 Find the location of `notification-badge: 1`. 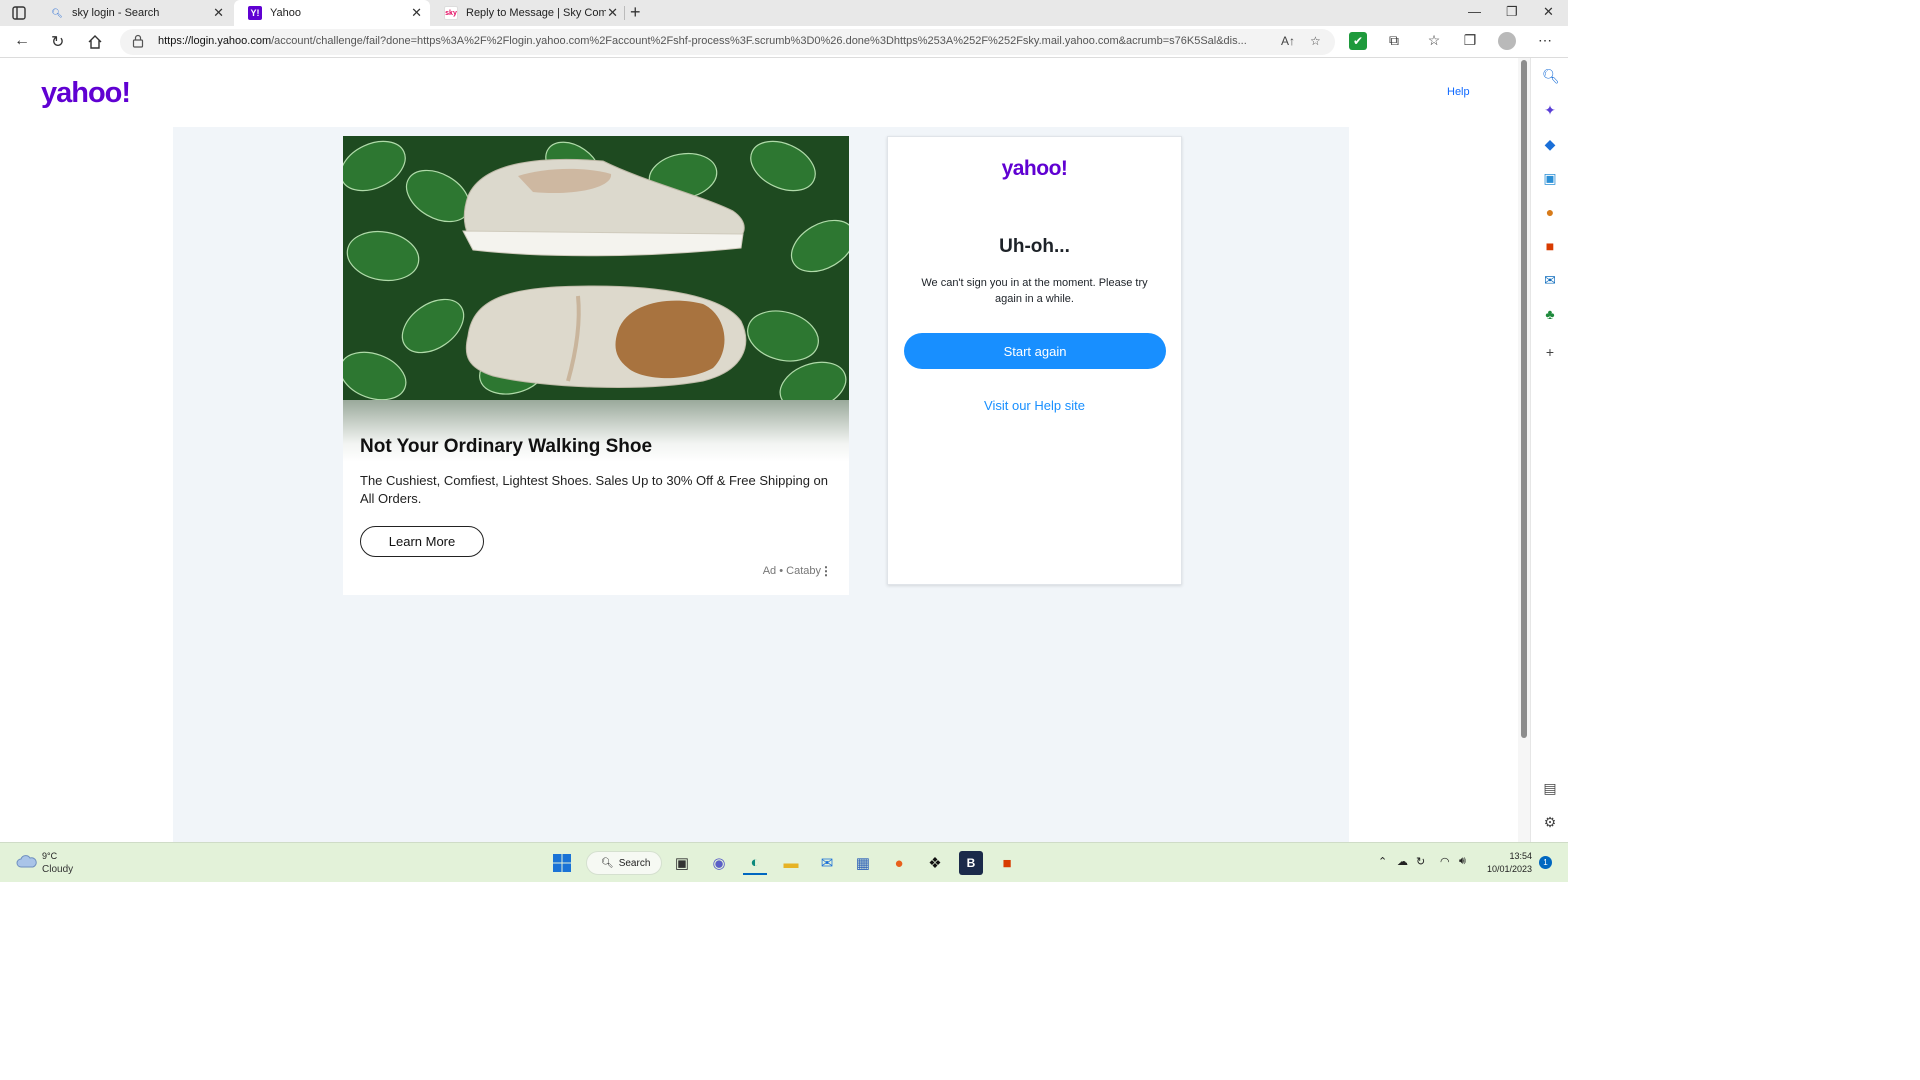

notification-badge: 1 is located at coordinates (1545, 862).